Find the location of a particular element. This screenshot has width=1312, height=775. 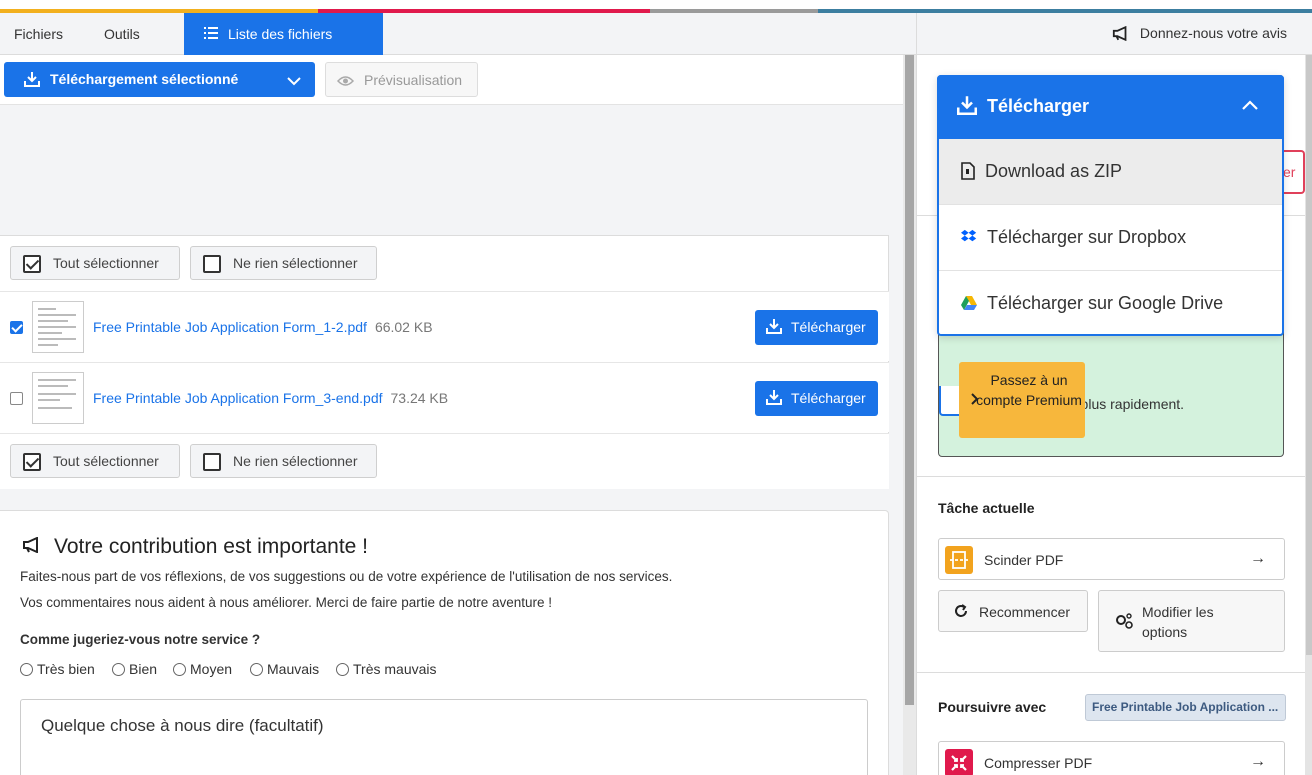

file-size: 66.02 KB is located at coordinates (403, 327).